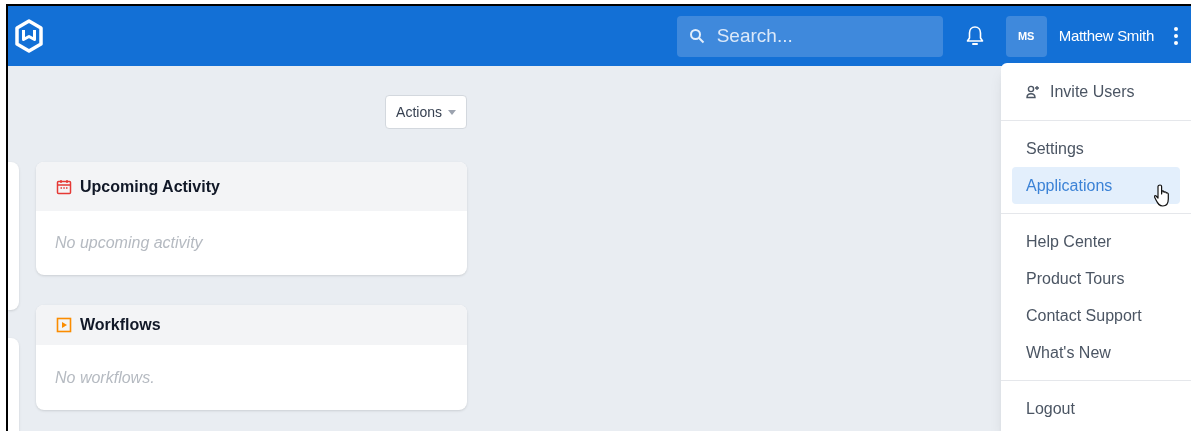 Image resolution: width=1191 pixels, height=431 pixels. Describe the element at coordinates (120, 325) in the screenshot. I see `card-title: Workflows` at that location.